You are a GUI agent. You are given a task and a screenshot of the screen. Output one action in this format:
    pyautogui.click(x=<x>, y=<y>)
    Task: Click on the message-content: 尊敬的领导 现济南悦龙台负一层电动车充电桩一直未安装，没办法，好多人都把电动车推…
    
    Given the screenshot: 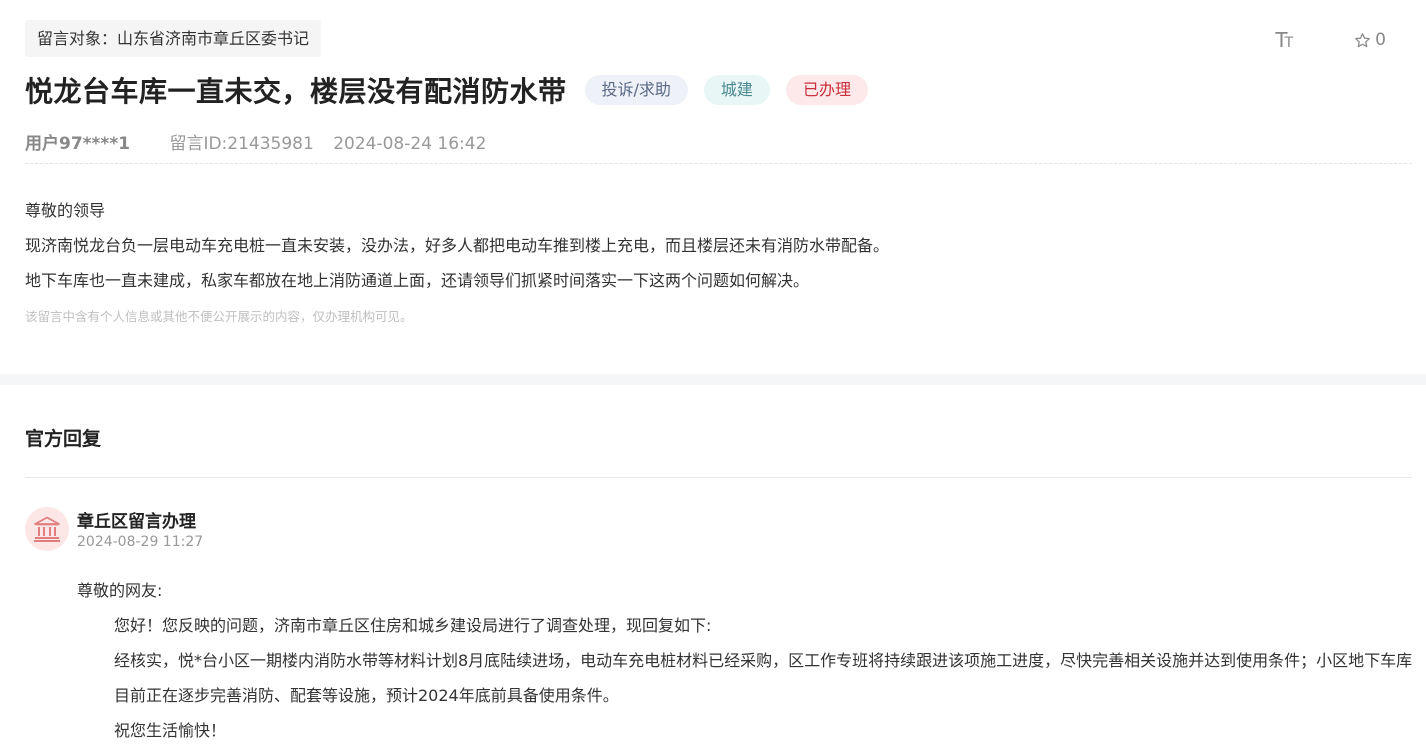 What is the action you would take?
    pyautogui.click(x=457, y=245)
    